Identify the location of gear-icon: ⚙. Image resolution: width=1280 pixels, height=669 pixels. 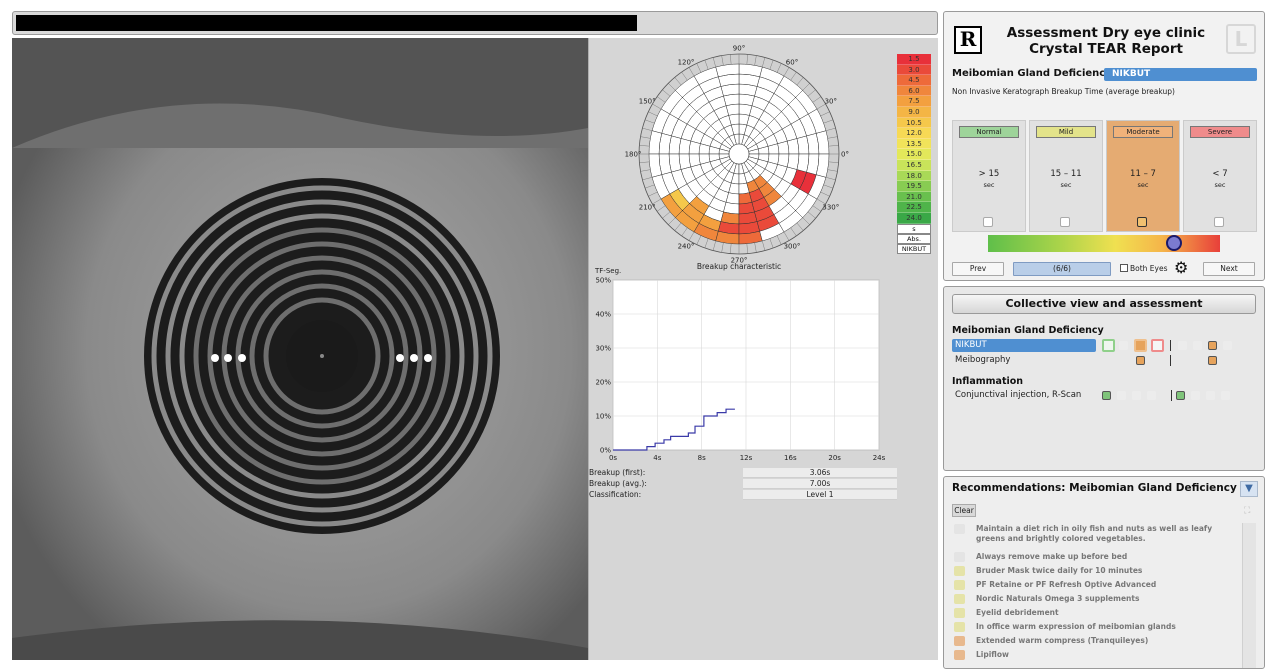
(1181, 268).